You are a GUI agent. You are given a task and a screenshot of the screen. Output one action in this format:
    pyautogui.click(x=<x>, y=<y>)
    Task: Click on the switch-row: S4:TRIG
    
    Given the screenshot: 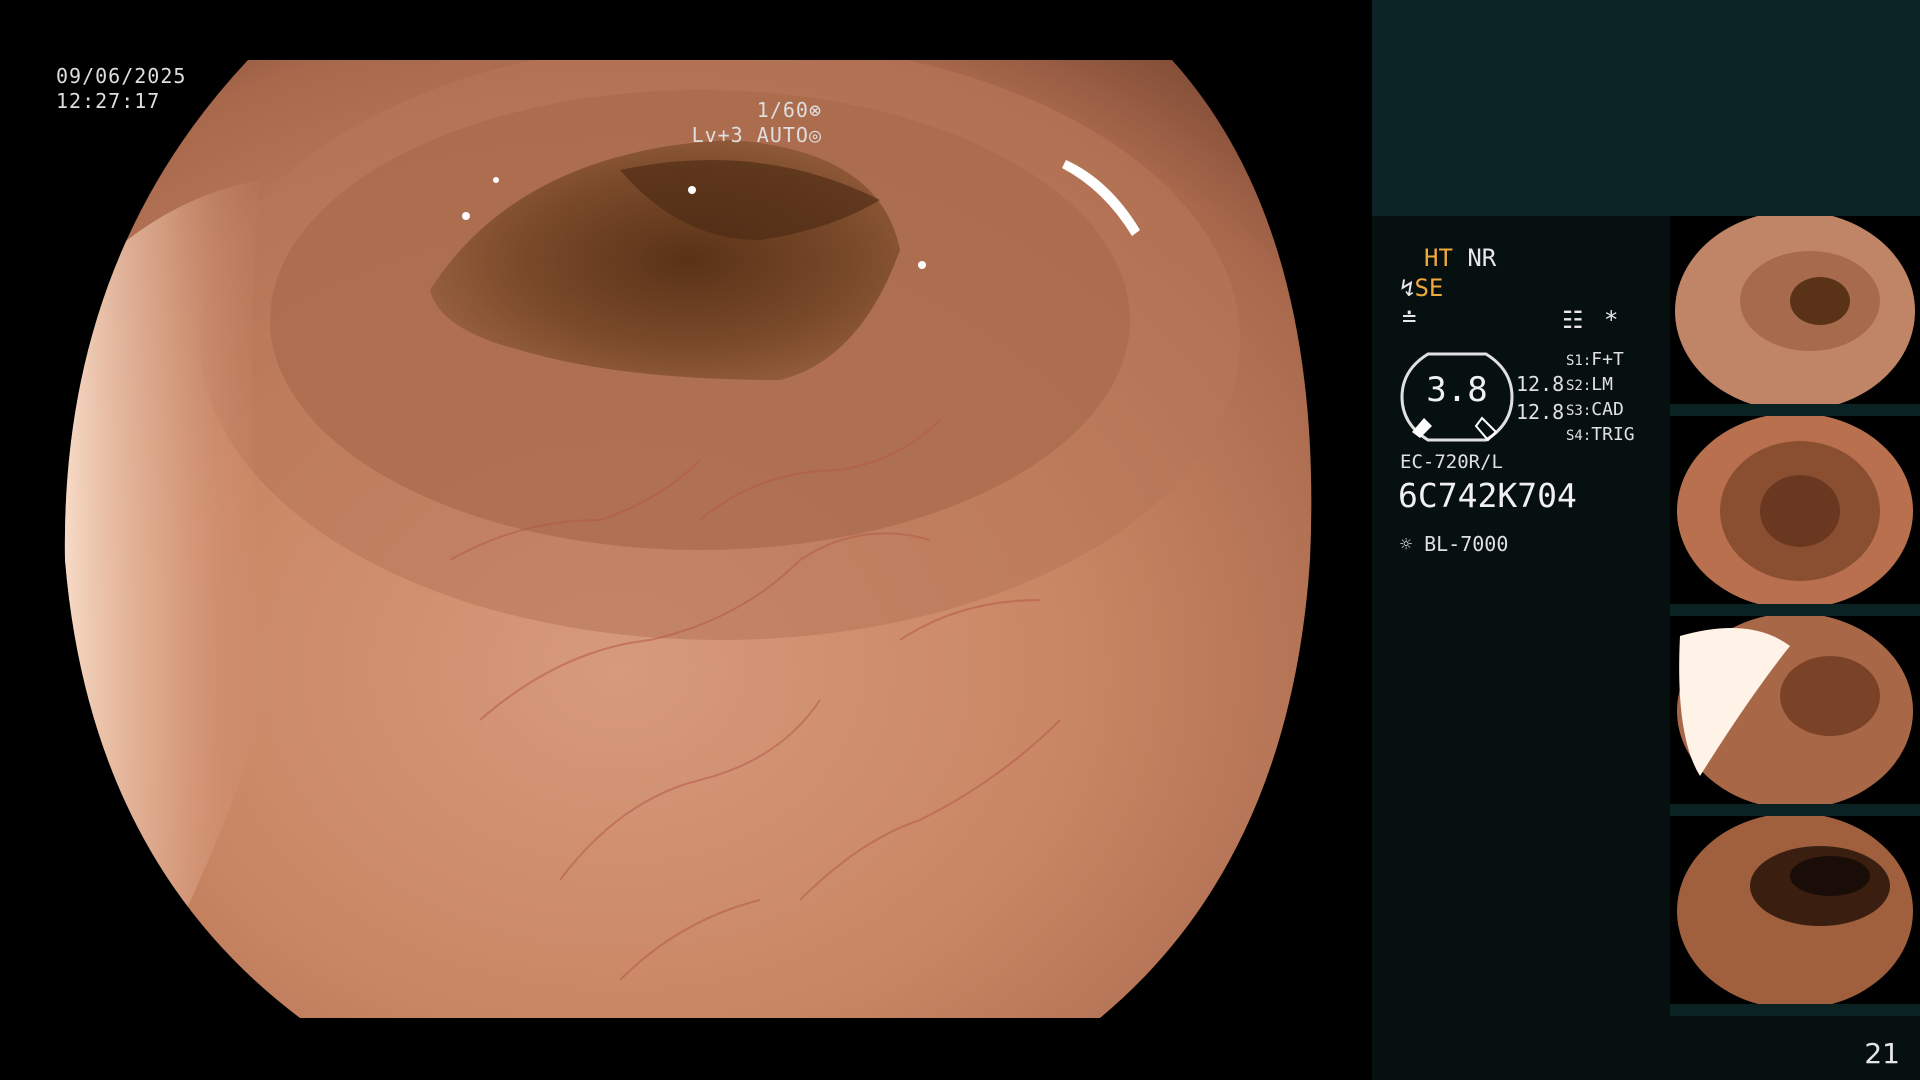 What is the action you would take?
    pyautogui.click(x=1600, y=434)
    